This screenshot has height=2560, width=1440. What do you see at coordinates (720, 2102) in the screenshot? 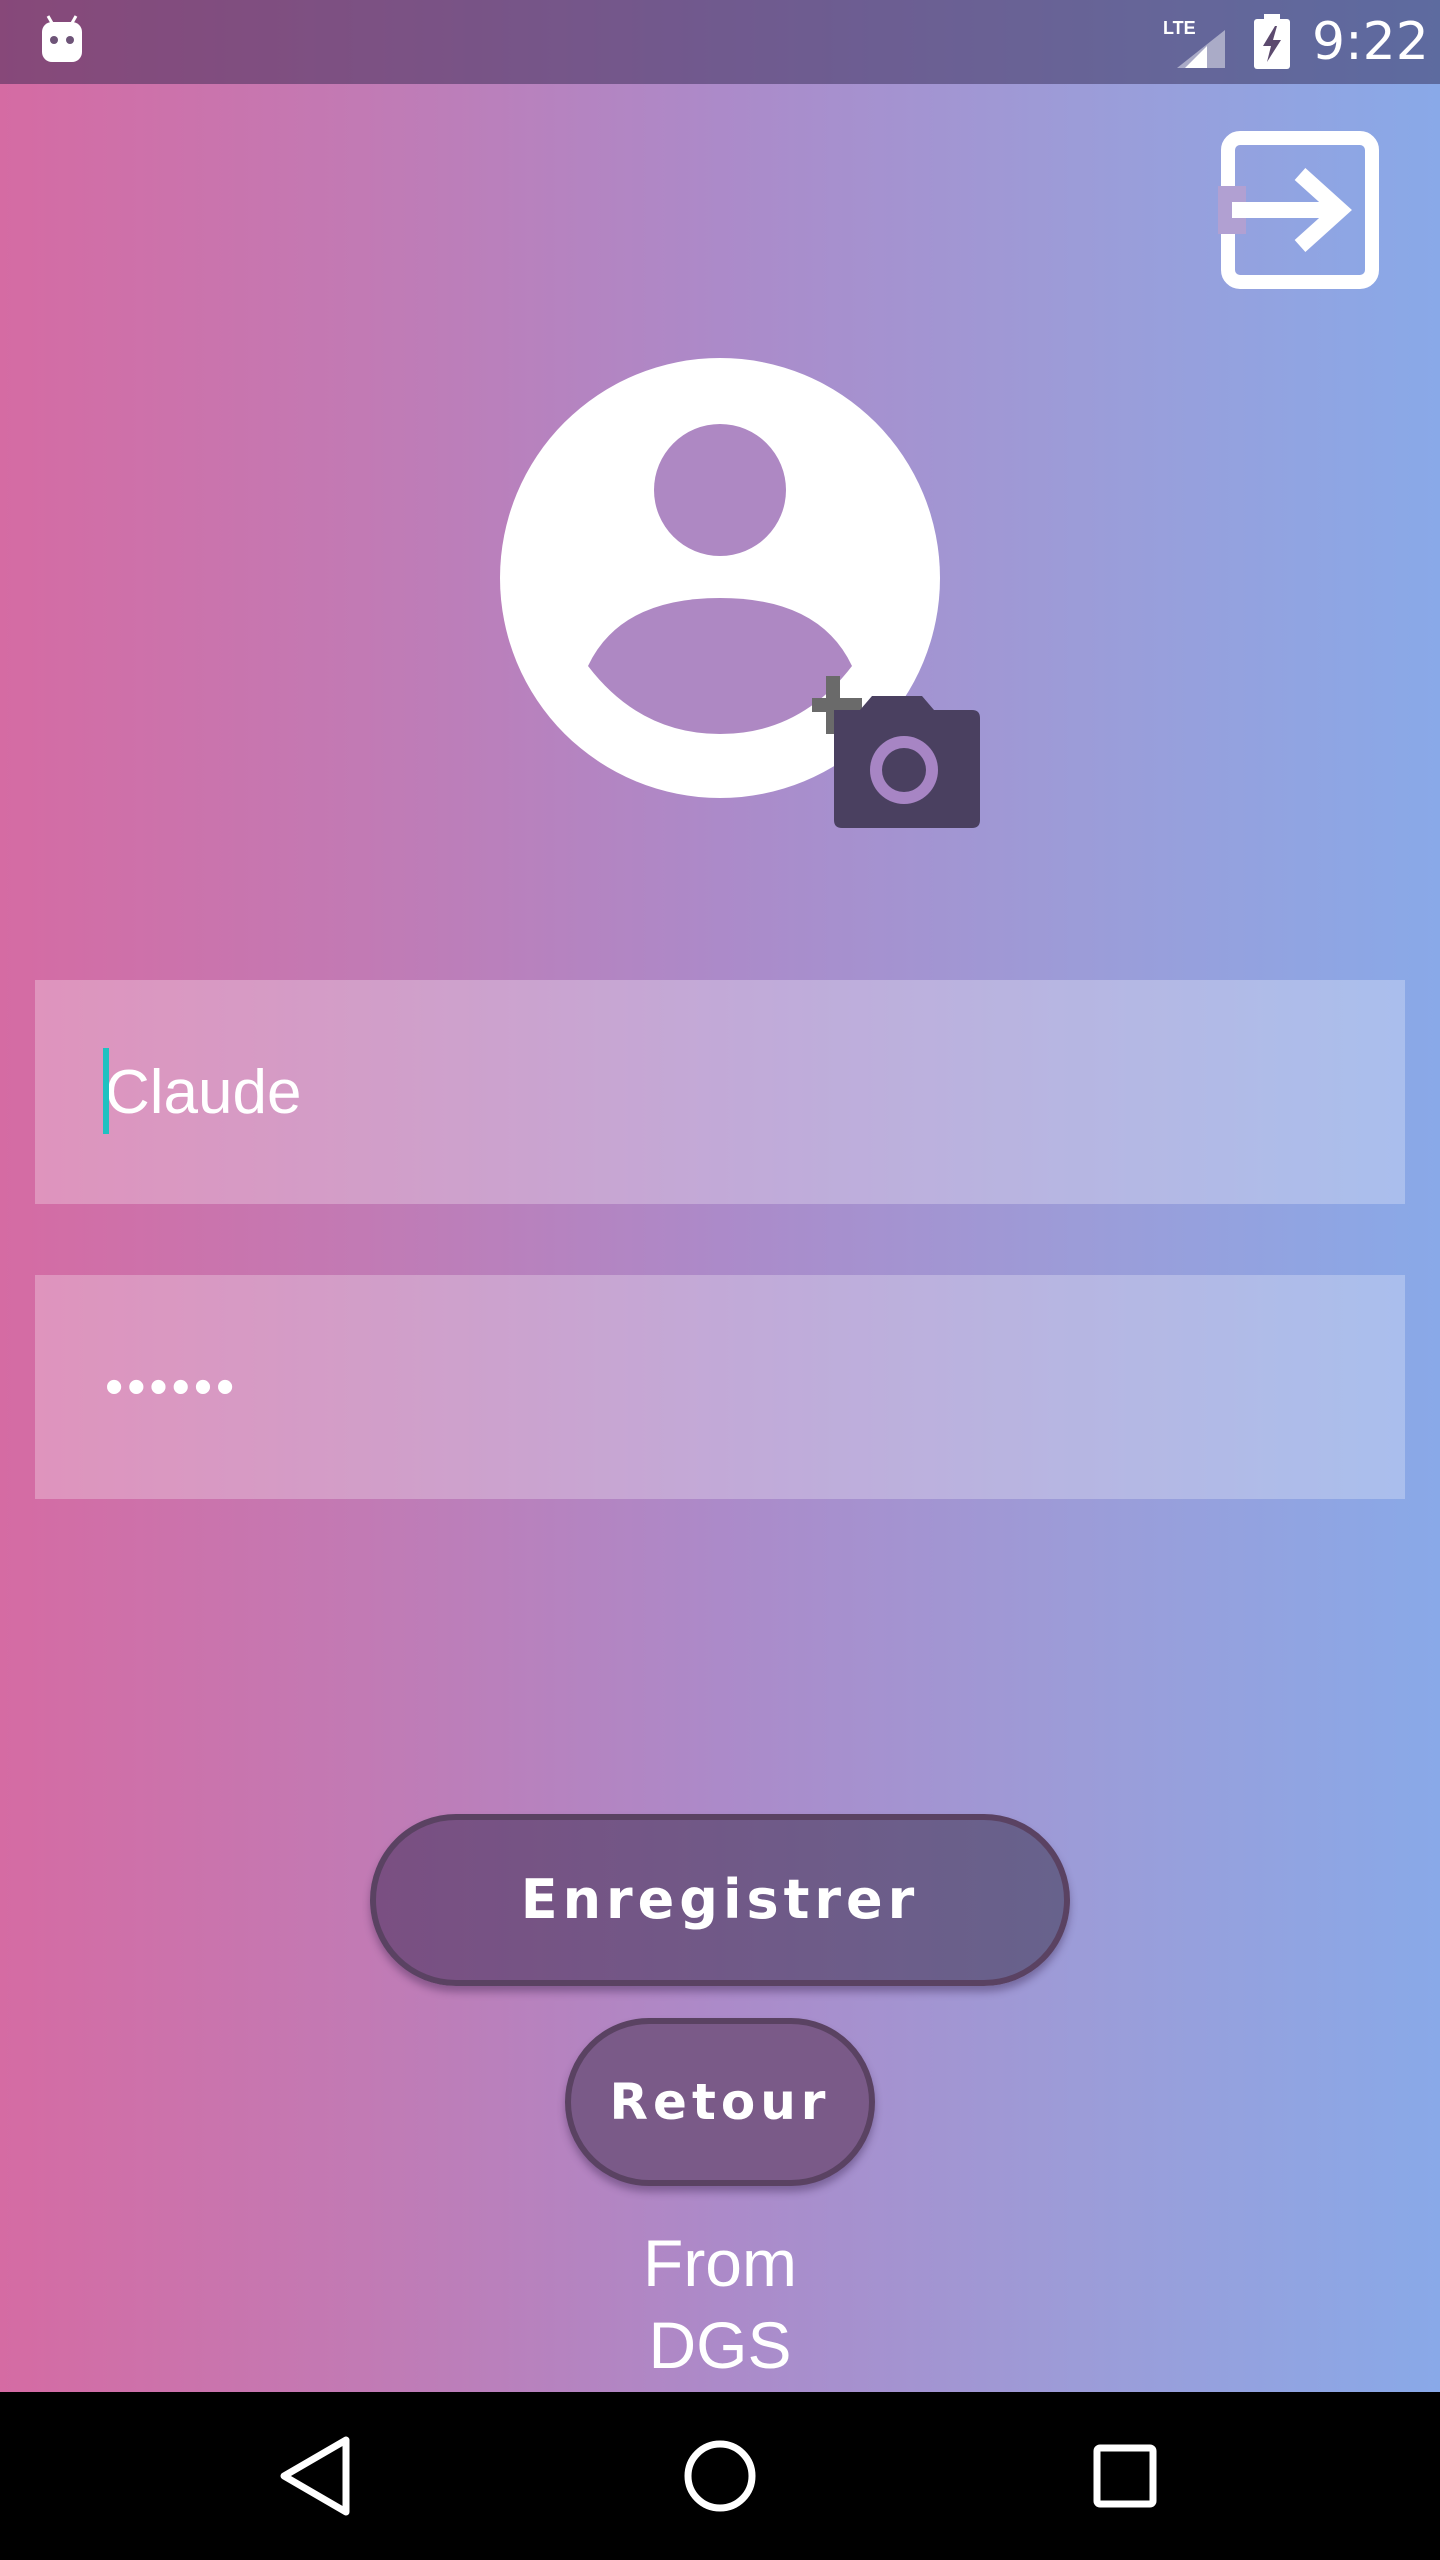
I see `back-button: Retour` at bounding box center [720, 2102].